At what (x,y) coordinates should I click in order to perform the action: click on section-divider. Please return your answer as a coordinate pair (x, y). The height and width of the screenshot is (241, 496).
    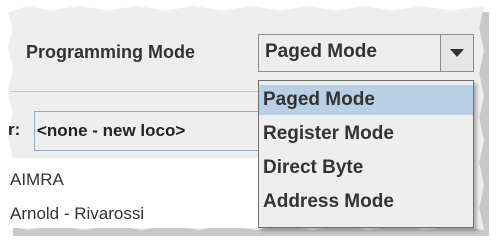
    Looking at the image, I should click on (136, 91).